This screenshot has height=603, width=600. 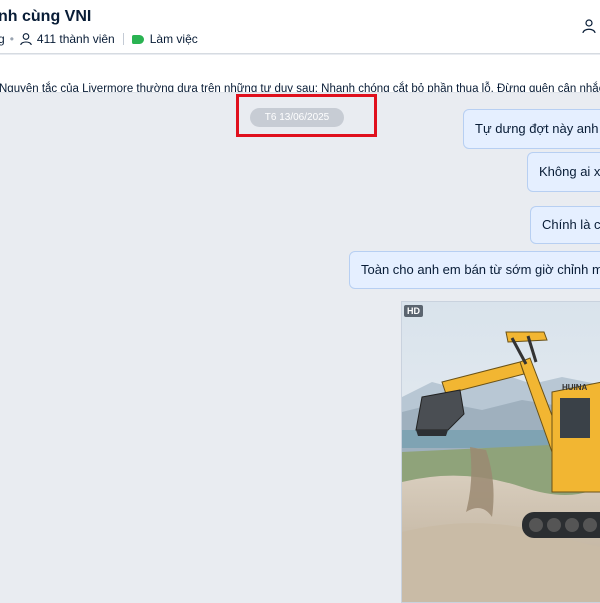 What do you see at coordinates (474, 270) in the screenshot?
I see `message-bubble: Toàn cho anh em bán từ sớm giờ chỉnh mua` at bounding box center [474, 270].